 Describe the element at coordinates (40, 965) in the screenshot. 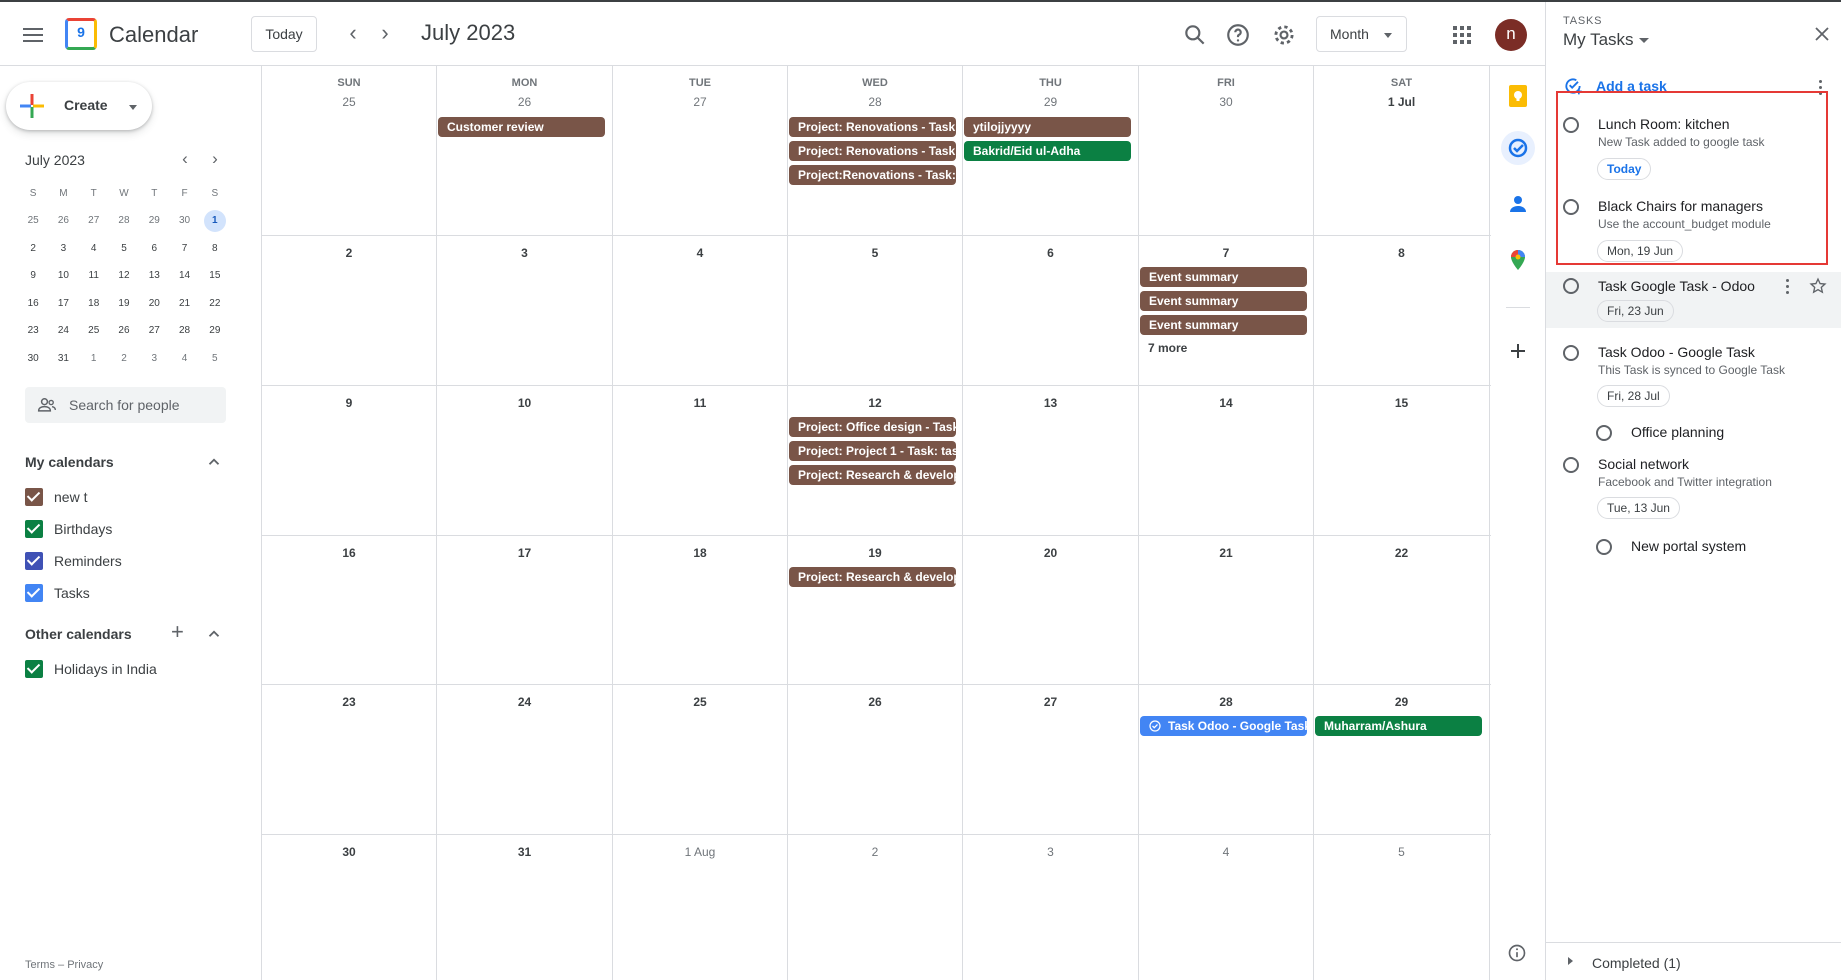

I see `terms-link: Terms` at that location.